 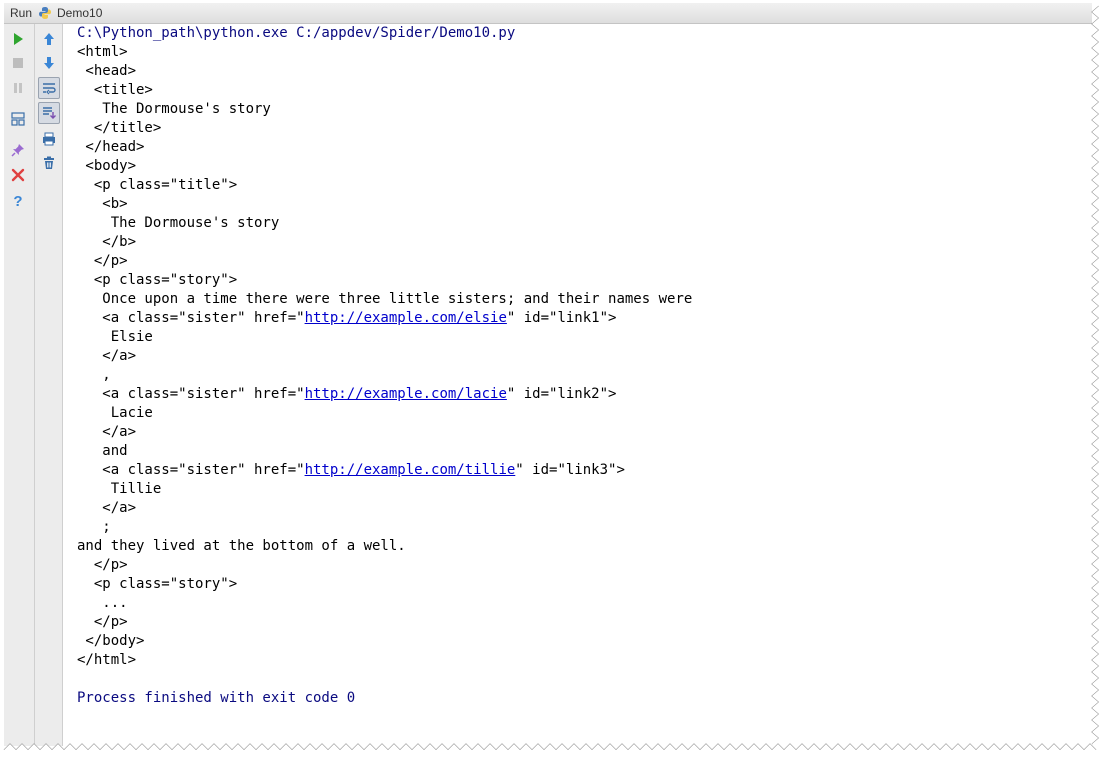 I want to click on output-line: Tillie, so click(x=119, y=489).